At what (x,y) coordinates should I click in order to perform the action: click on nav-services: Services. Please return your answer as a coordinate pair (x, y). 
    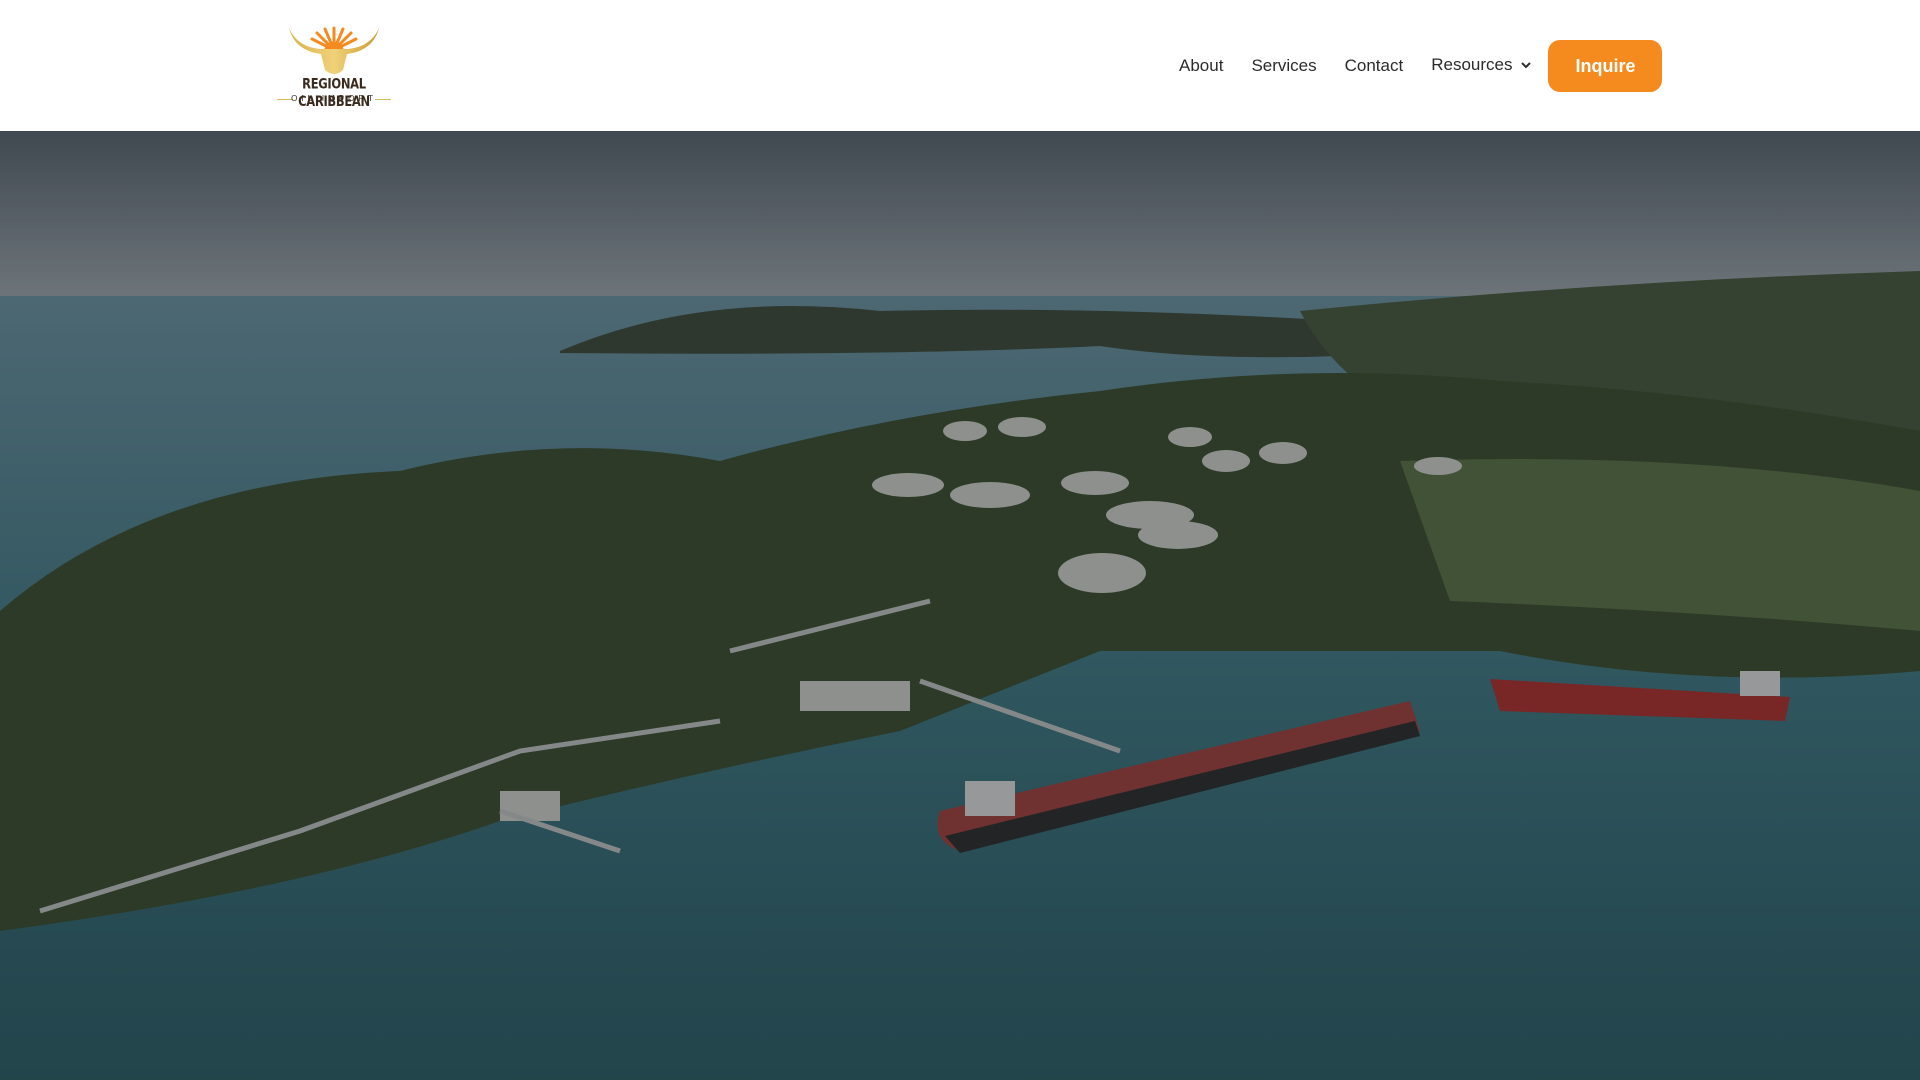
    Looking at the image, I should click on (1283, 66).